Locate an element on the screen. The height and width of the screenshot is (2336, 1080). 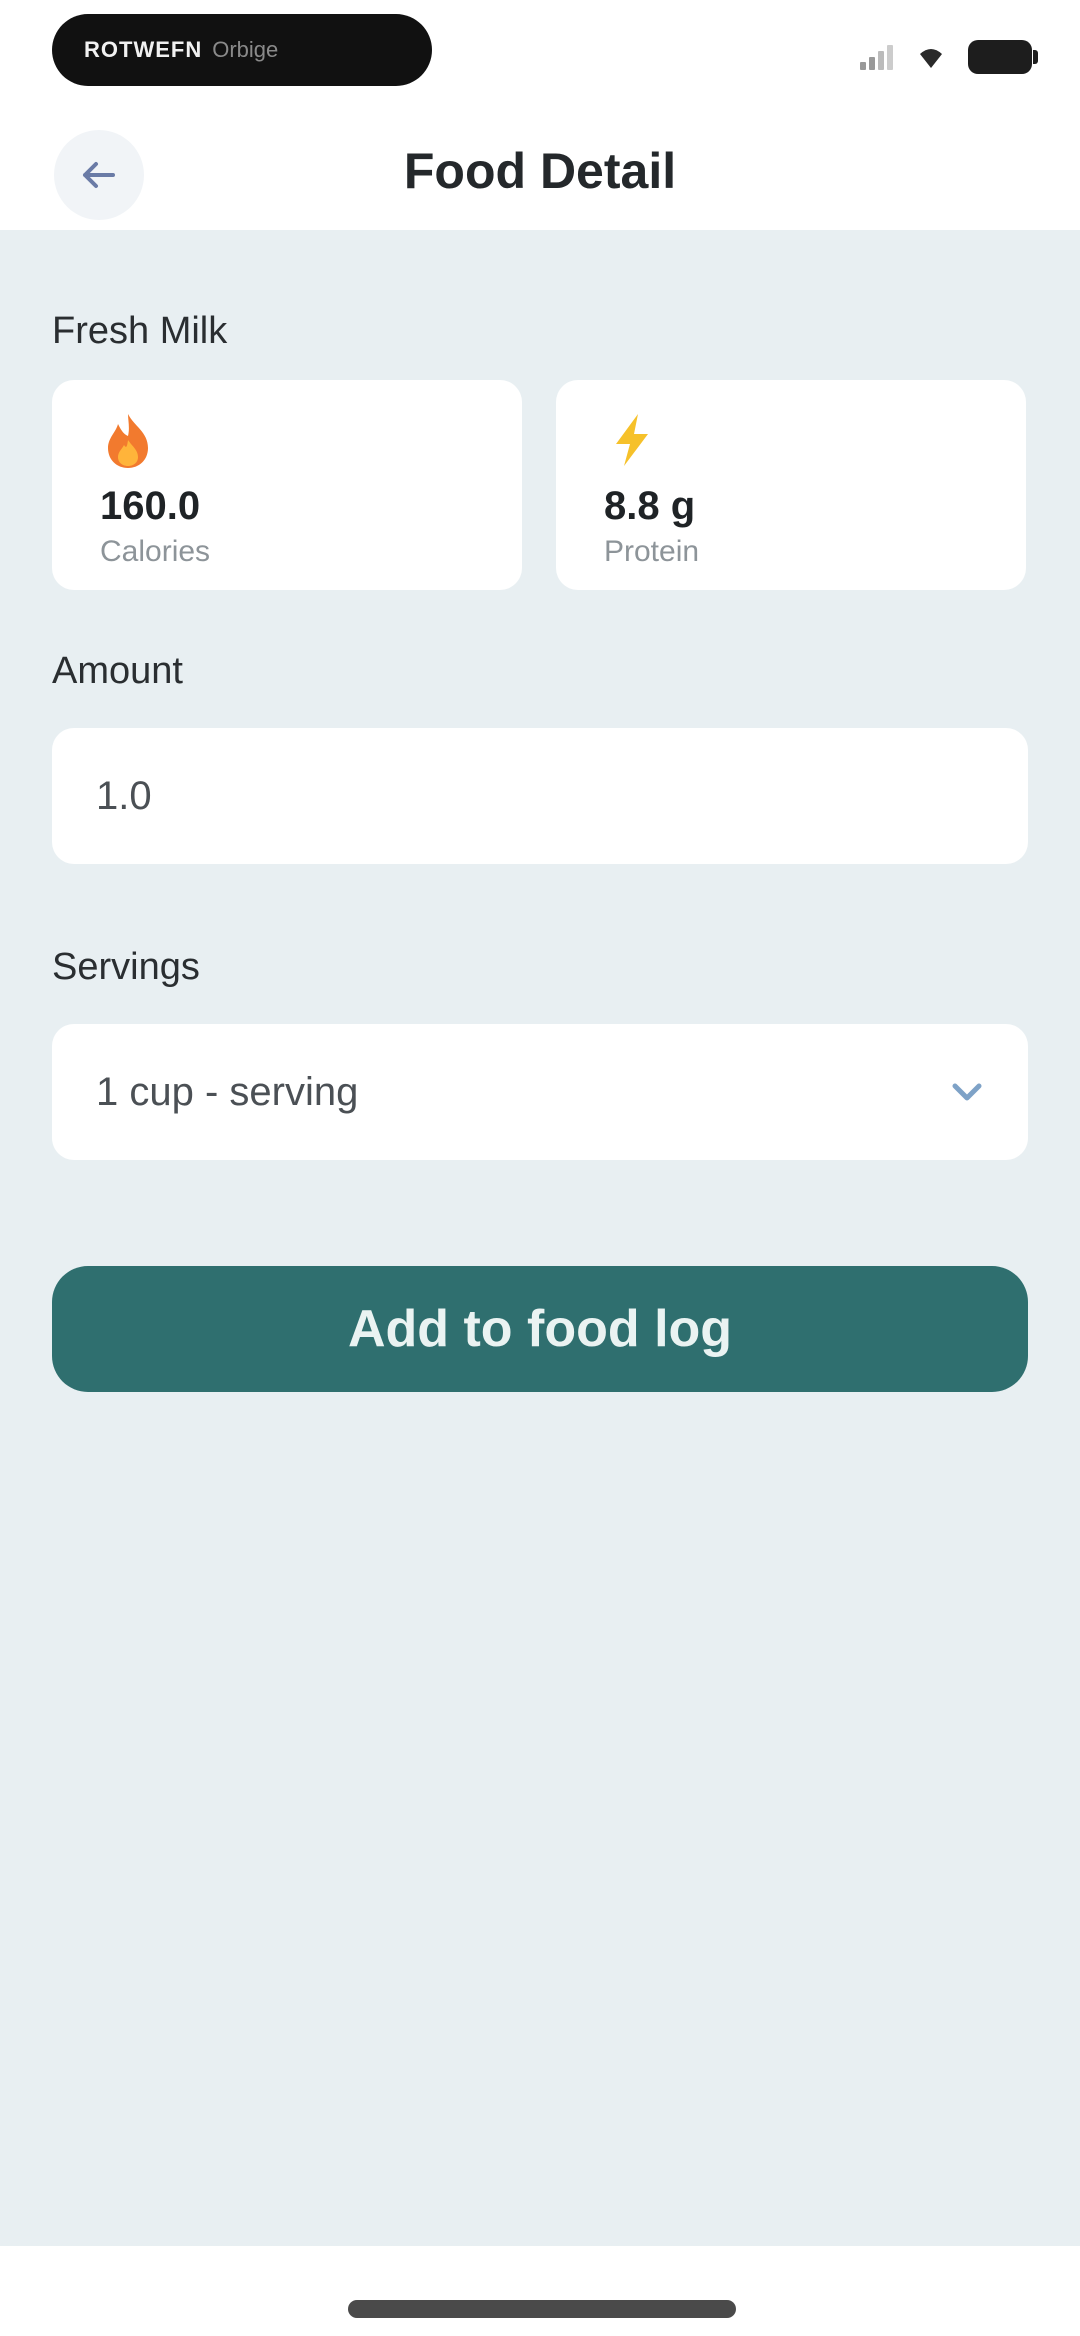
dynamic-island-pill: ROTWEFN Orbige is located at coordinates (242, 50).